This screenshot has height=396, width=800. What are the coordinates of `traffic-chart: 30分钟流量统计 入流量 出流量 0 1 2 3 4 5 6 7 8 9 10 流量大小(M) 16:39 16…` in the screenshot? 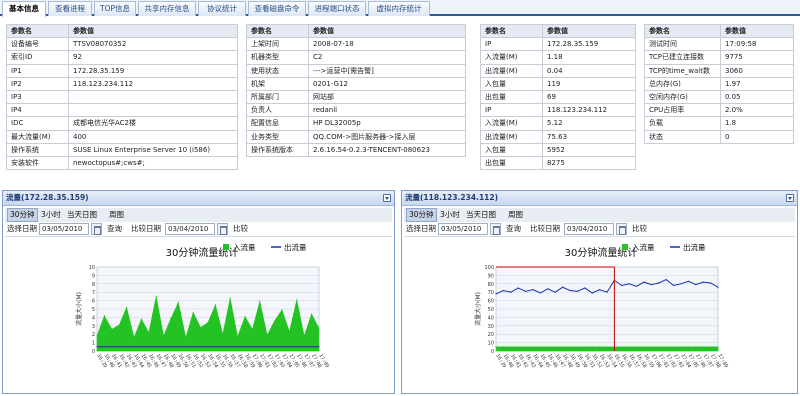 It's located at (202, 316).